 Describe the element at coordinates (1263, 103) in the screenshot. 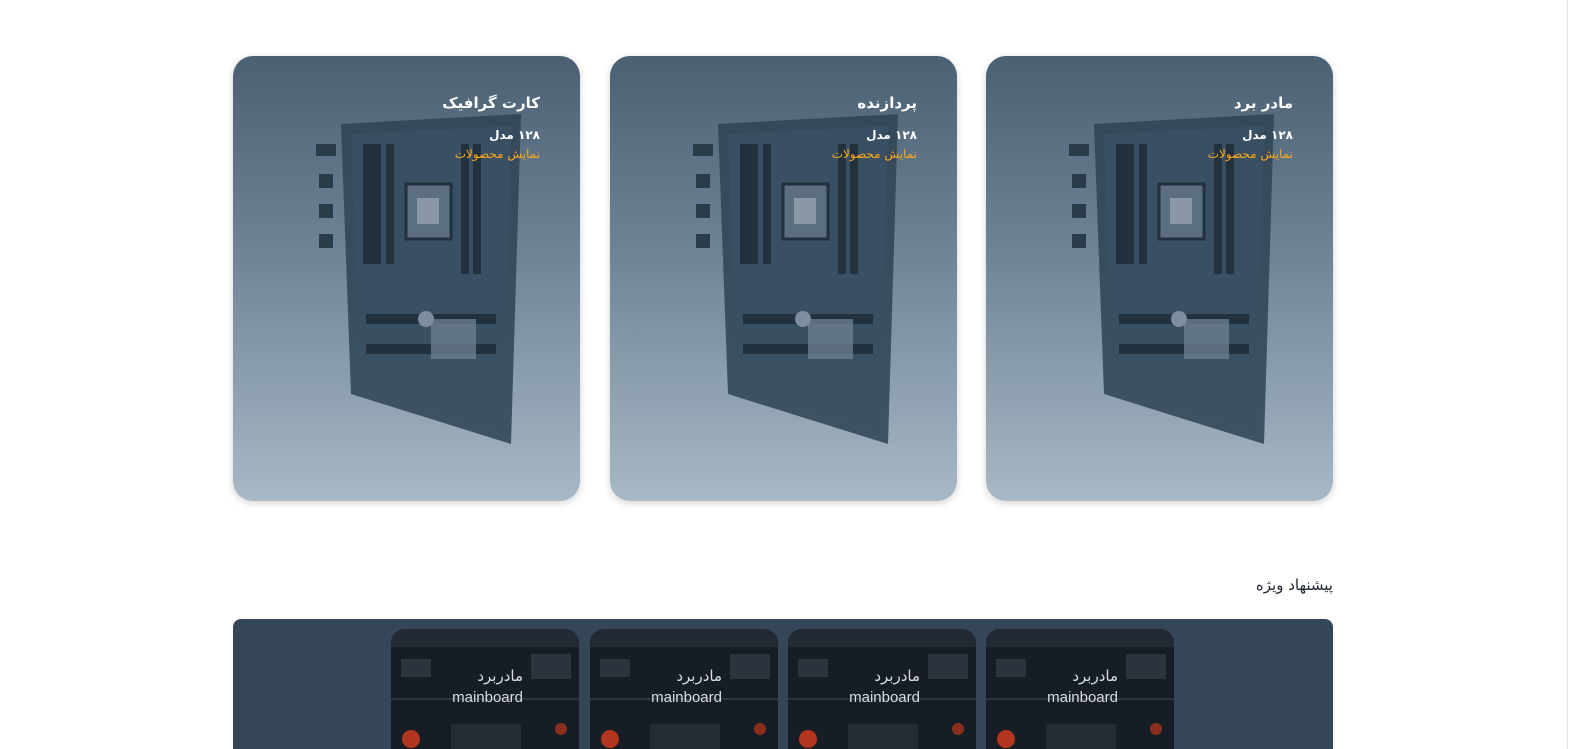

I see `category-title: مادر برد` at that location.